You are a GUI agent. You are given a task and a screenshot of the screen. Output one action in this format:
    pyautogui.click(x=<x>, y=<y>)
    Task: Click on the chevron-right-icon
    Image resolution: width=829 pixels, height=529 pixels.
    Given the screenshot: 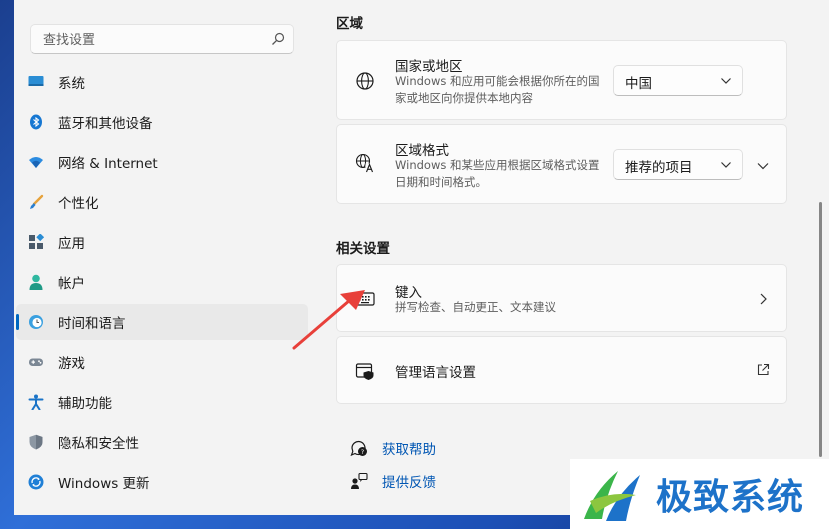 What is the action you would take?
    pyautogui.click(x=763, y=299)
    